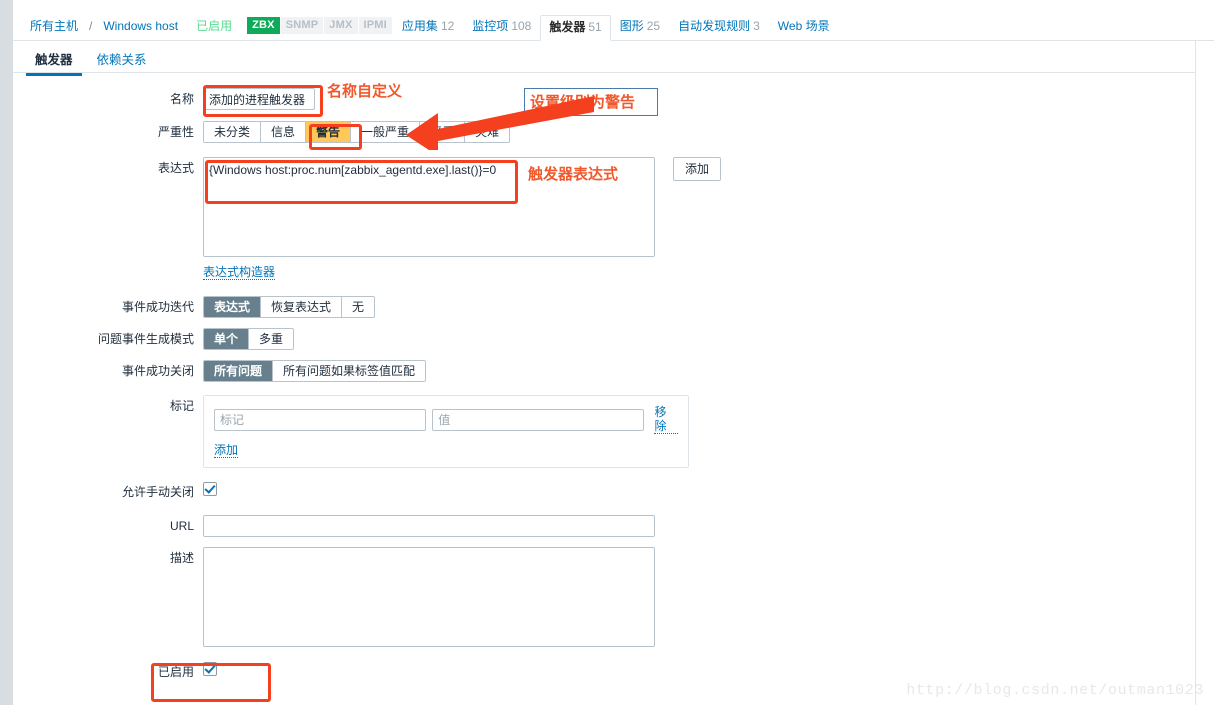 The image size is (1214, 705). I want to click on ok-event-label: 事件成功迭代, so click(157, 307).